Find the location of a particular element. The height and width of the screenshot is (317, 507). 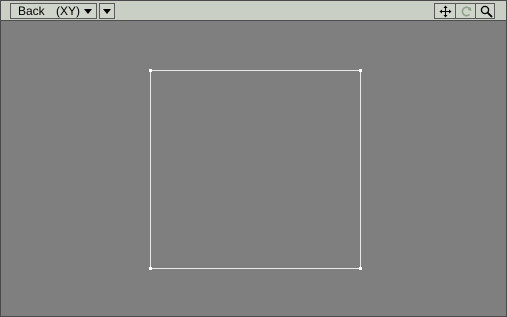

move-icon is located at coordinates (445, 11).